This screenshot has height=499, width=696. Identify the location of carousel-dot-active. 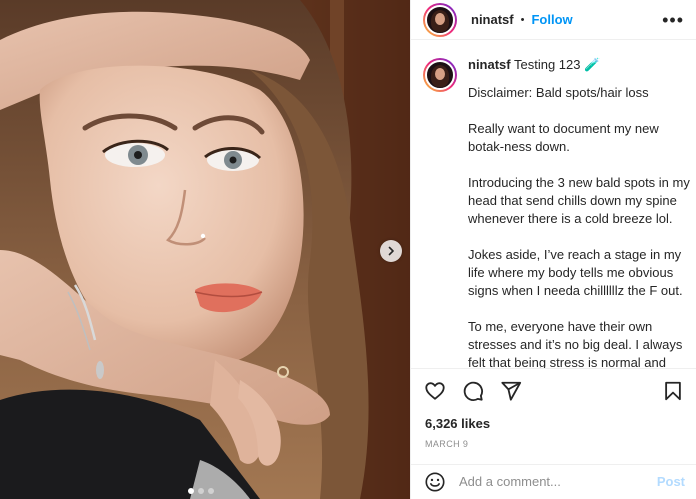
(191, 491).